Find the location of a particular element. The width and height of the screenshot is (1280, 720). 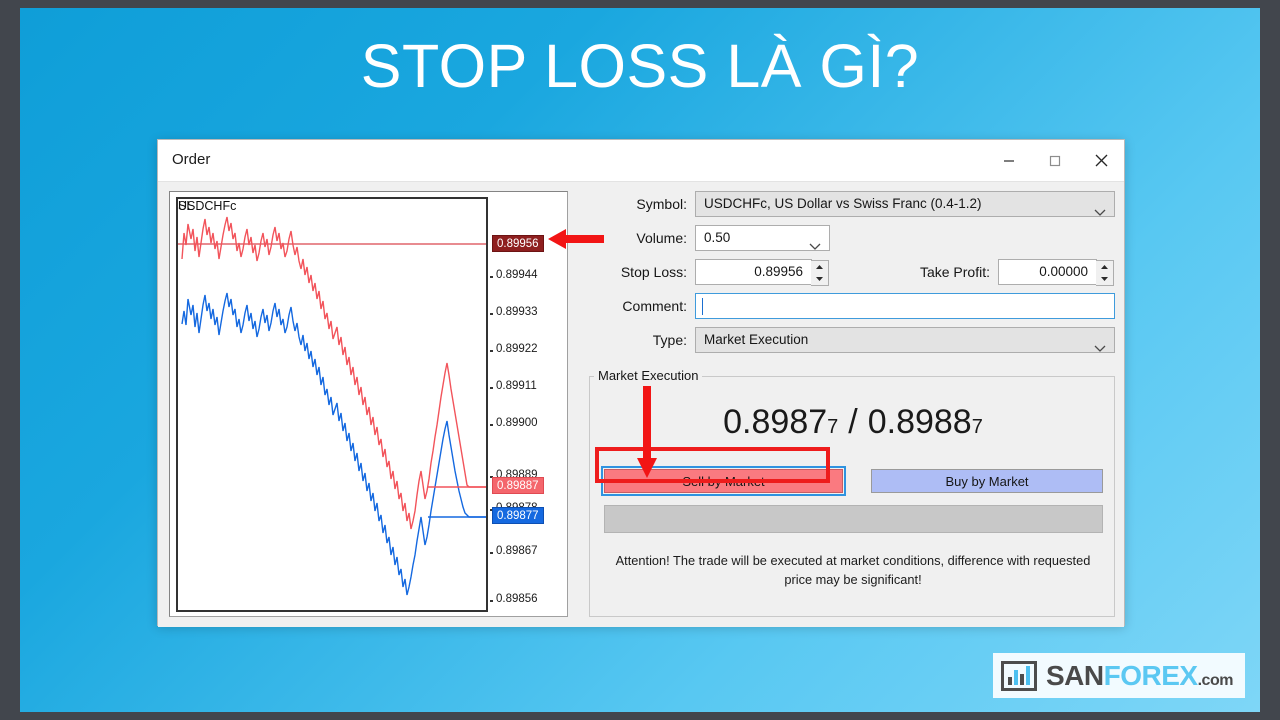

logo-san: SAN is located at coordinates (1075, 675).